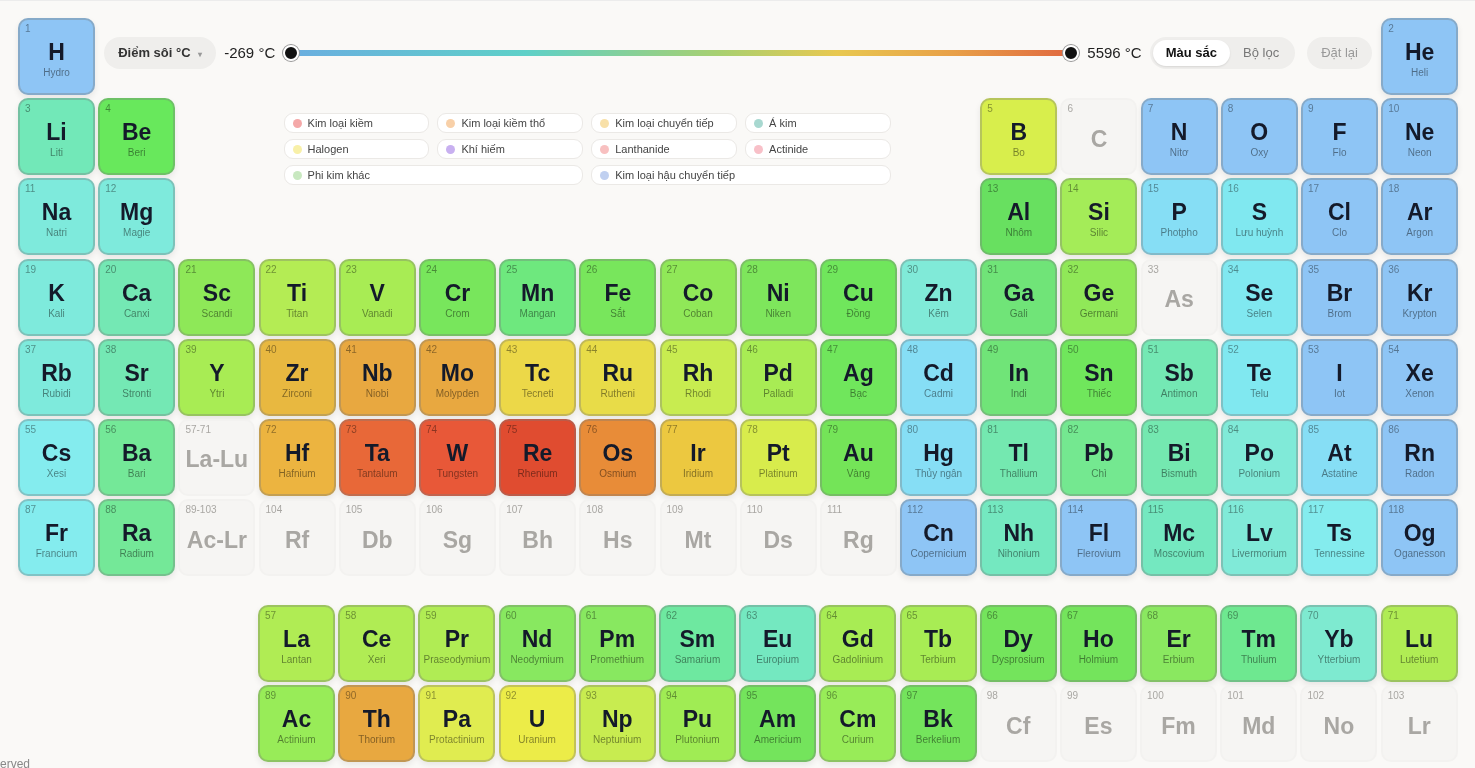 The width and height of the screenshot is (1475, 768). Describe the element at coordinates (1420, 56) in the screenshot. I see `element-tile: 2 He Heli` at that location.